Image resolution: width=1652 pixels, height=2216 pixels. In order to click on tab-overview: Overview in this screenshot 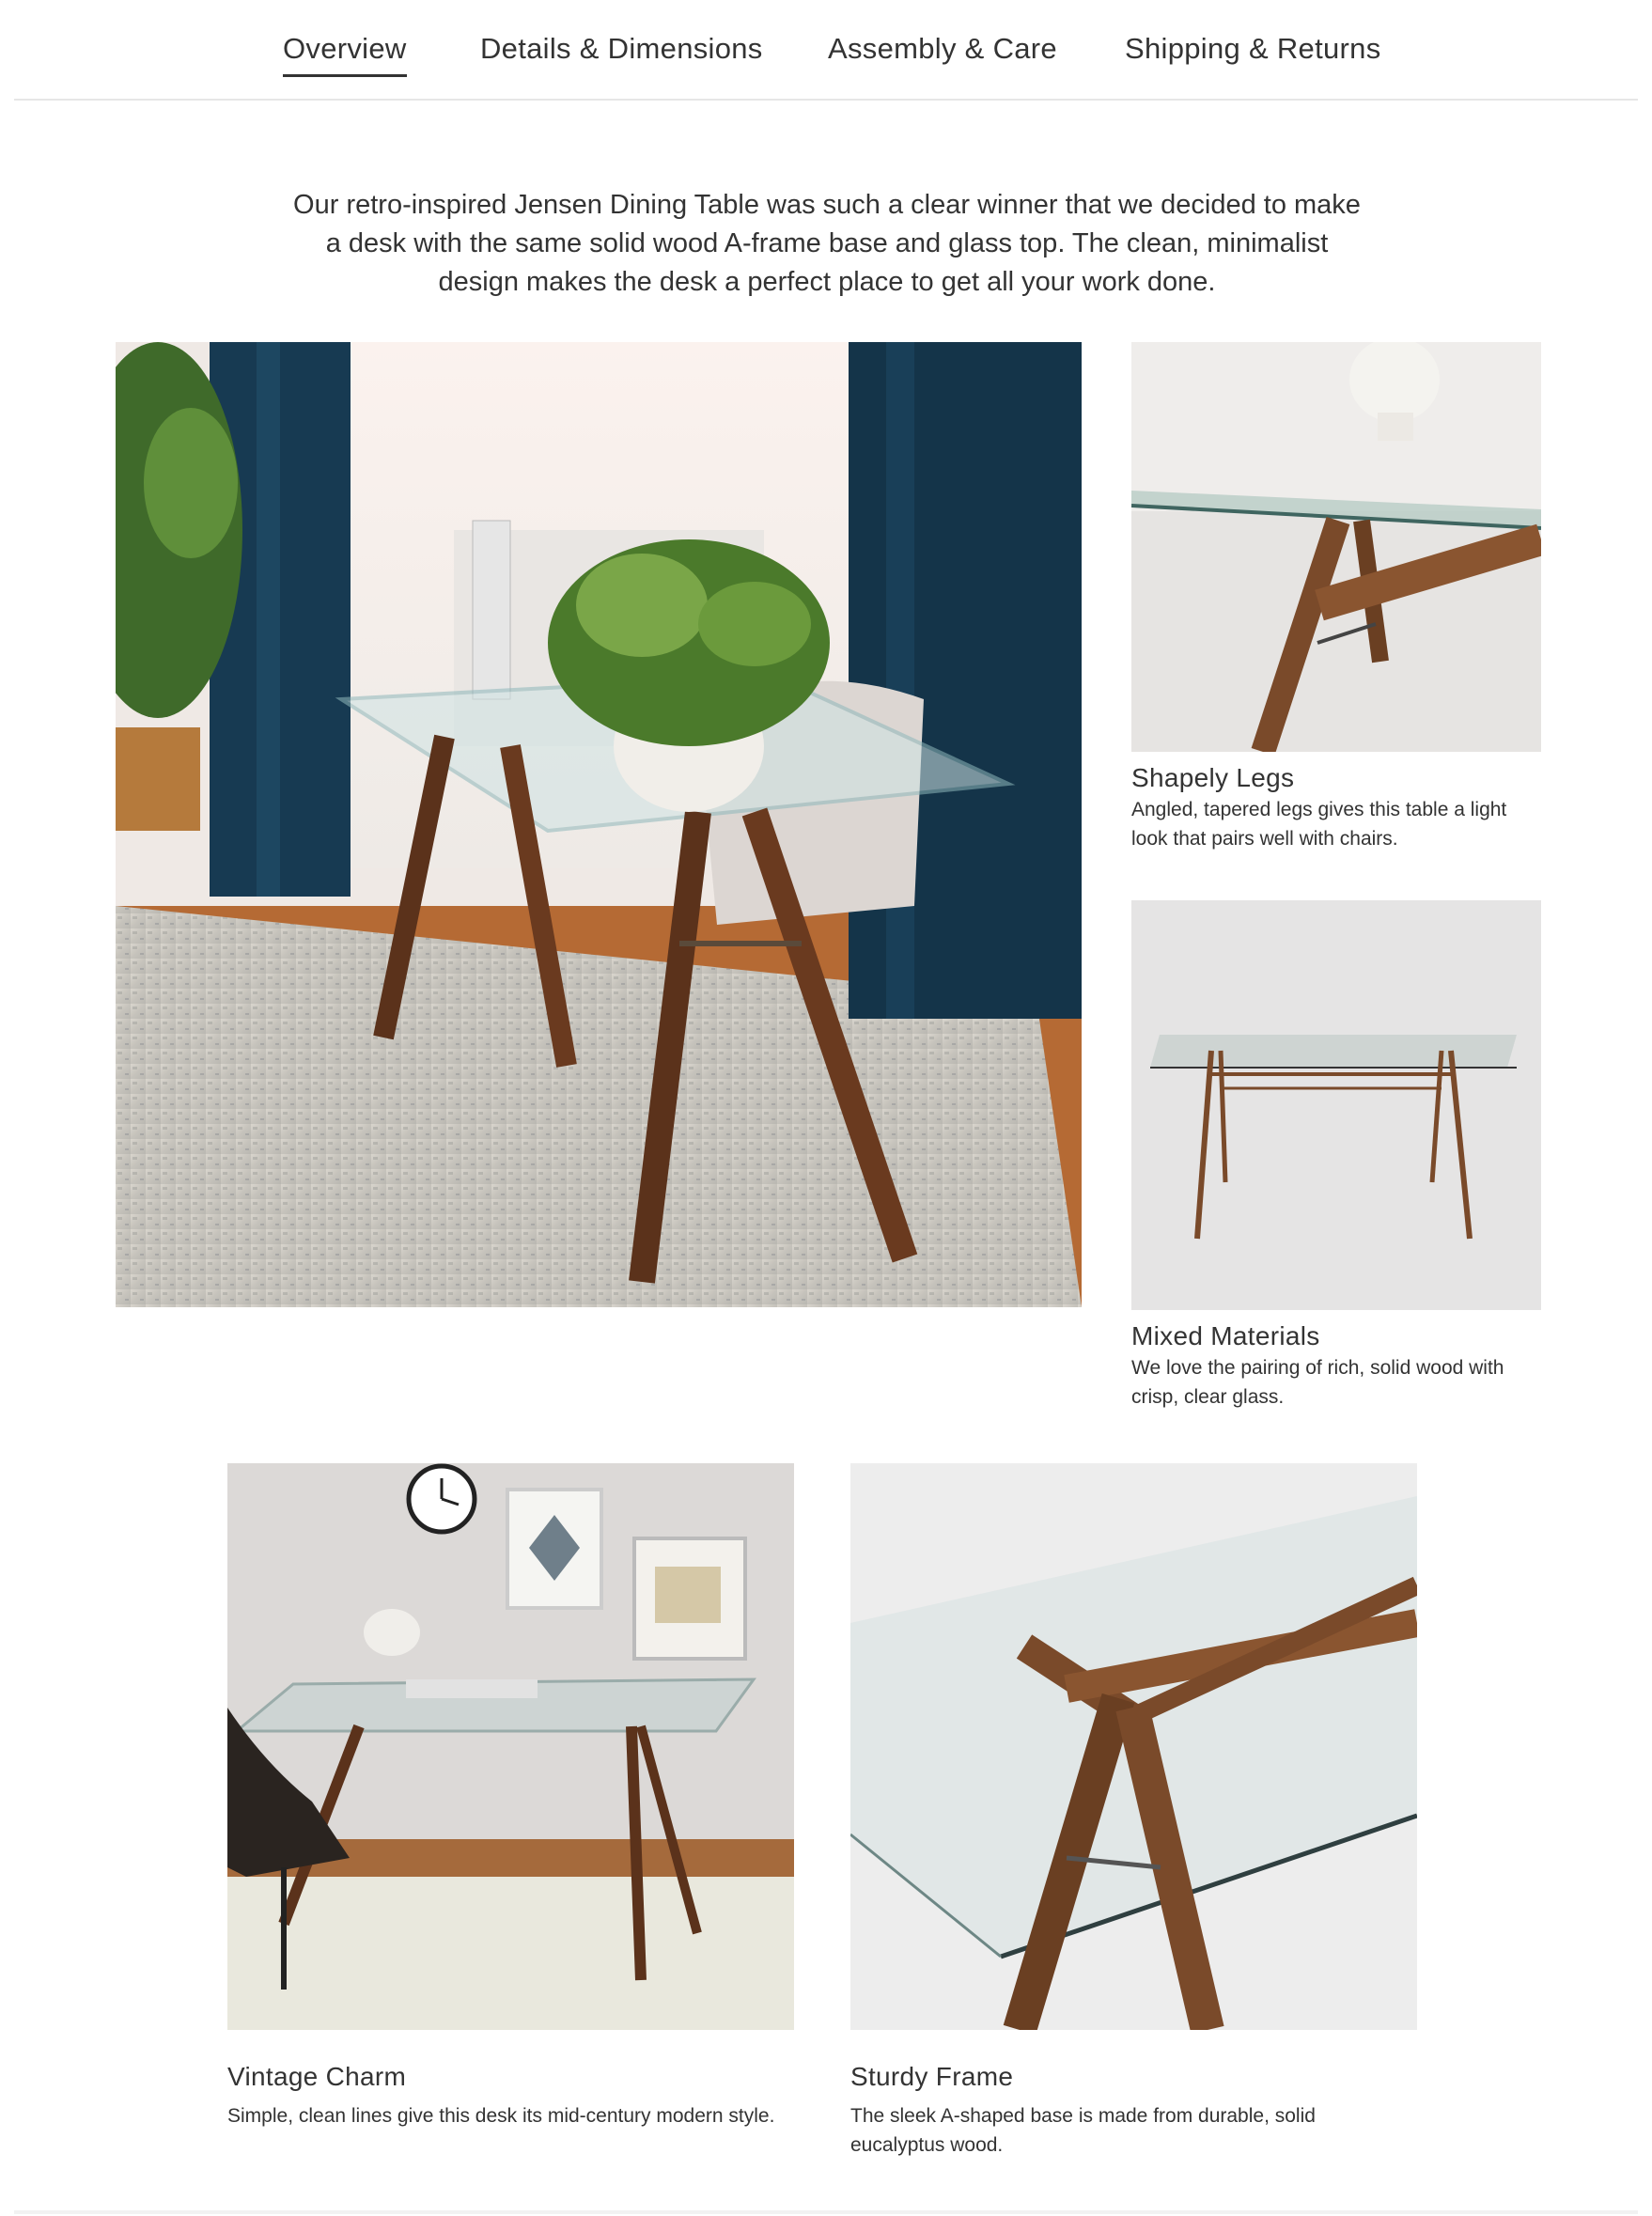, I will do `click(345, 54)`.